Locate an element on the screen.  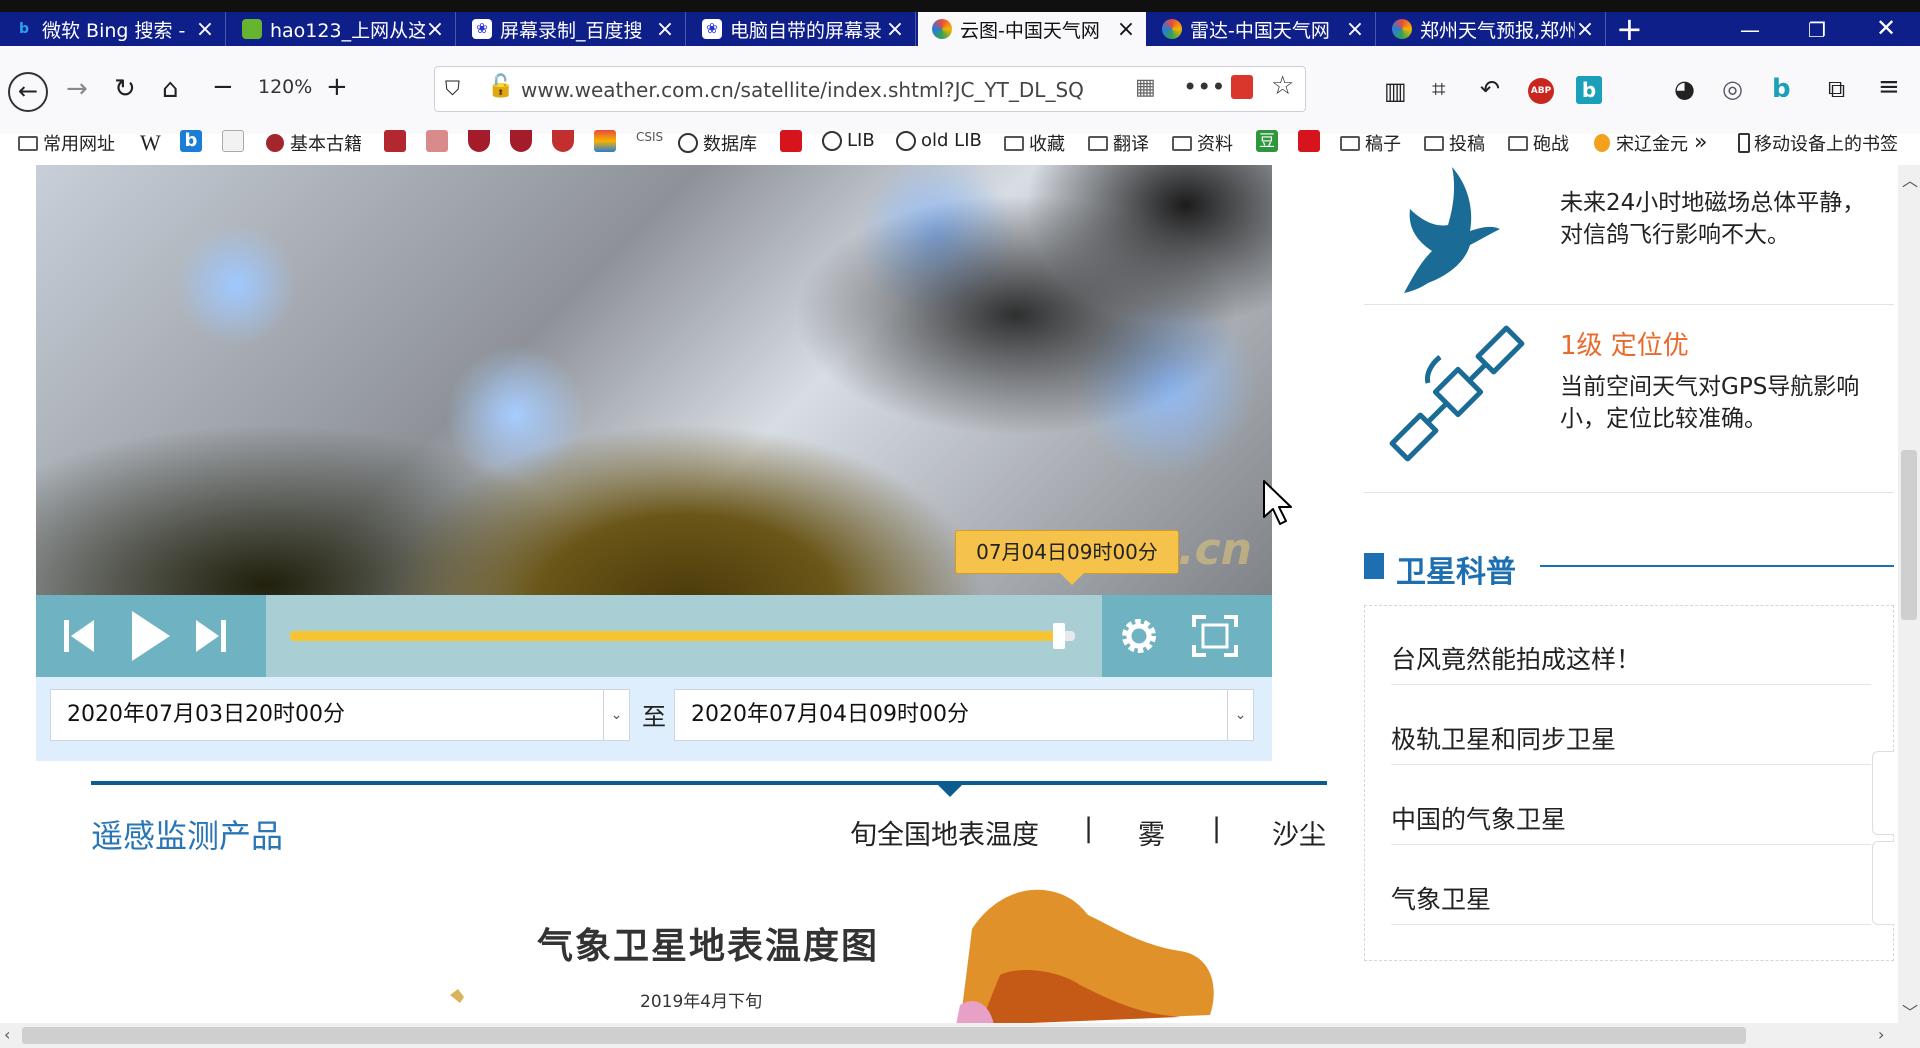
article-link: 气象卫星 is located at coordinates (1441, 898).